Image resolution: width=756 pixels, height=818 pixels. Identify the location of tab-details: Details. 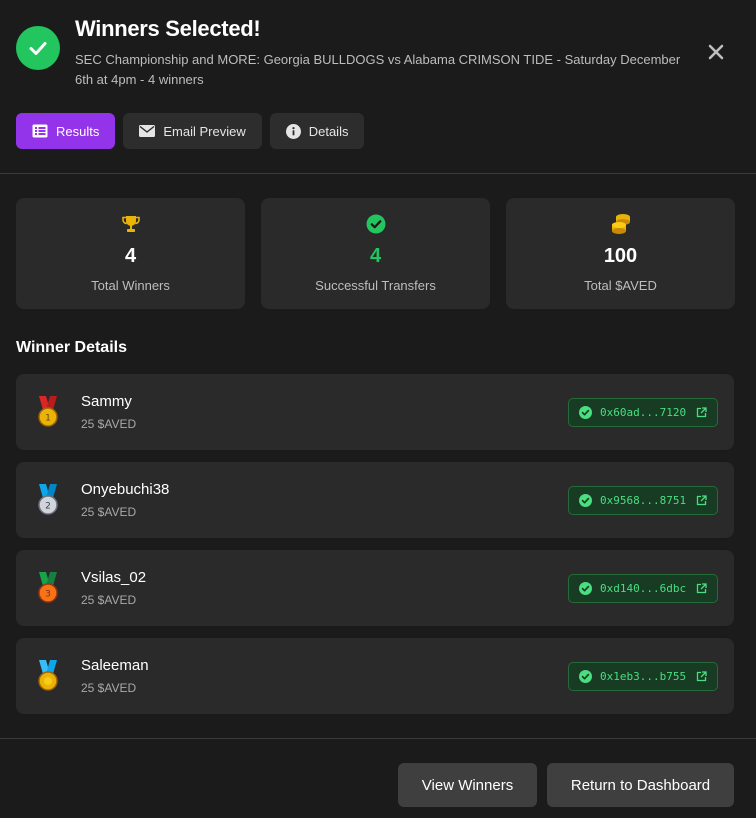
(317, 131).